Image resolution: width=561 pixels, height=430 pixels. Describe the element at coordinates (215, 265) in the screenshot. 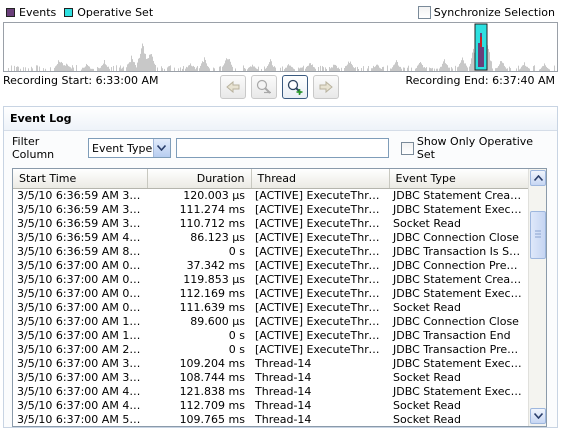

I see `cell-duration: 37.342 ms` at that location.